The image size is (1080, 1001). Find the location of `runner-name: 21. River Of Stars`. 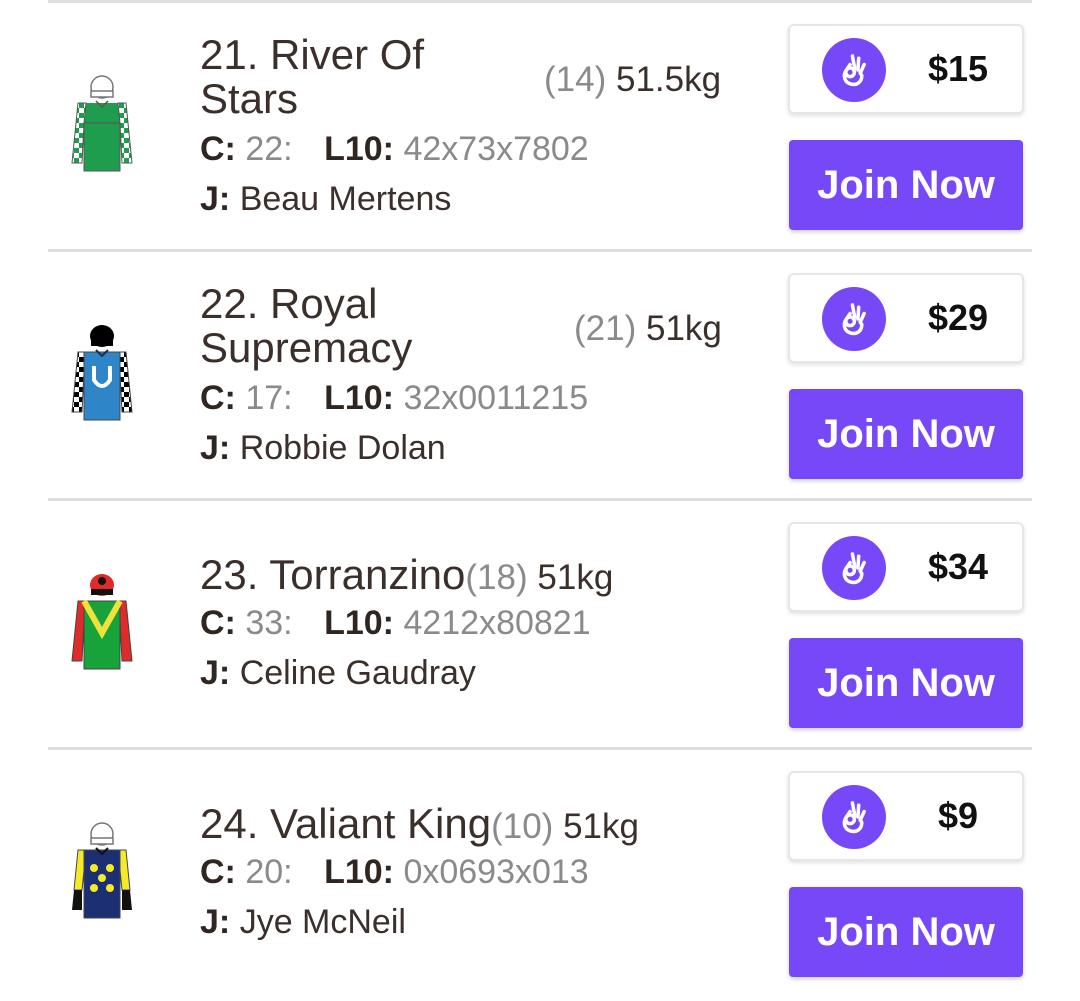

runner-name: 21. River Of Stars is located at coordinates (312, 76).